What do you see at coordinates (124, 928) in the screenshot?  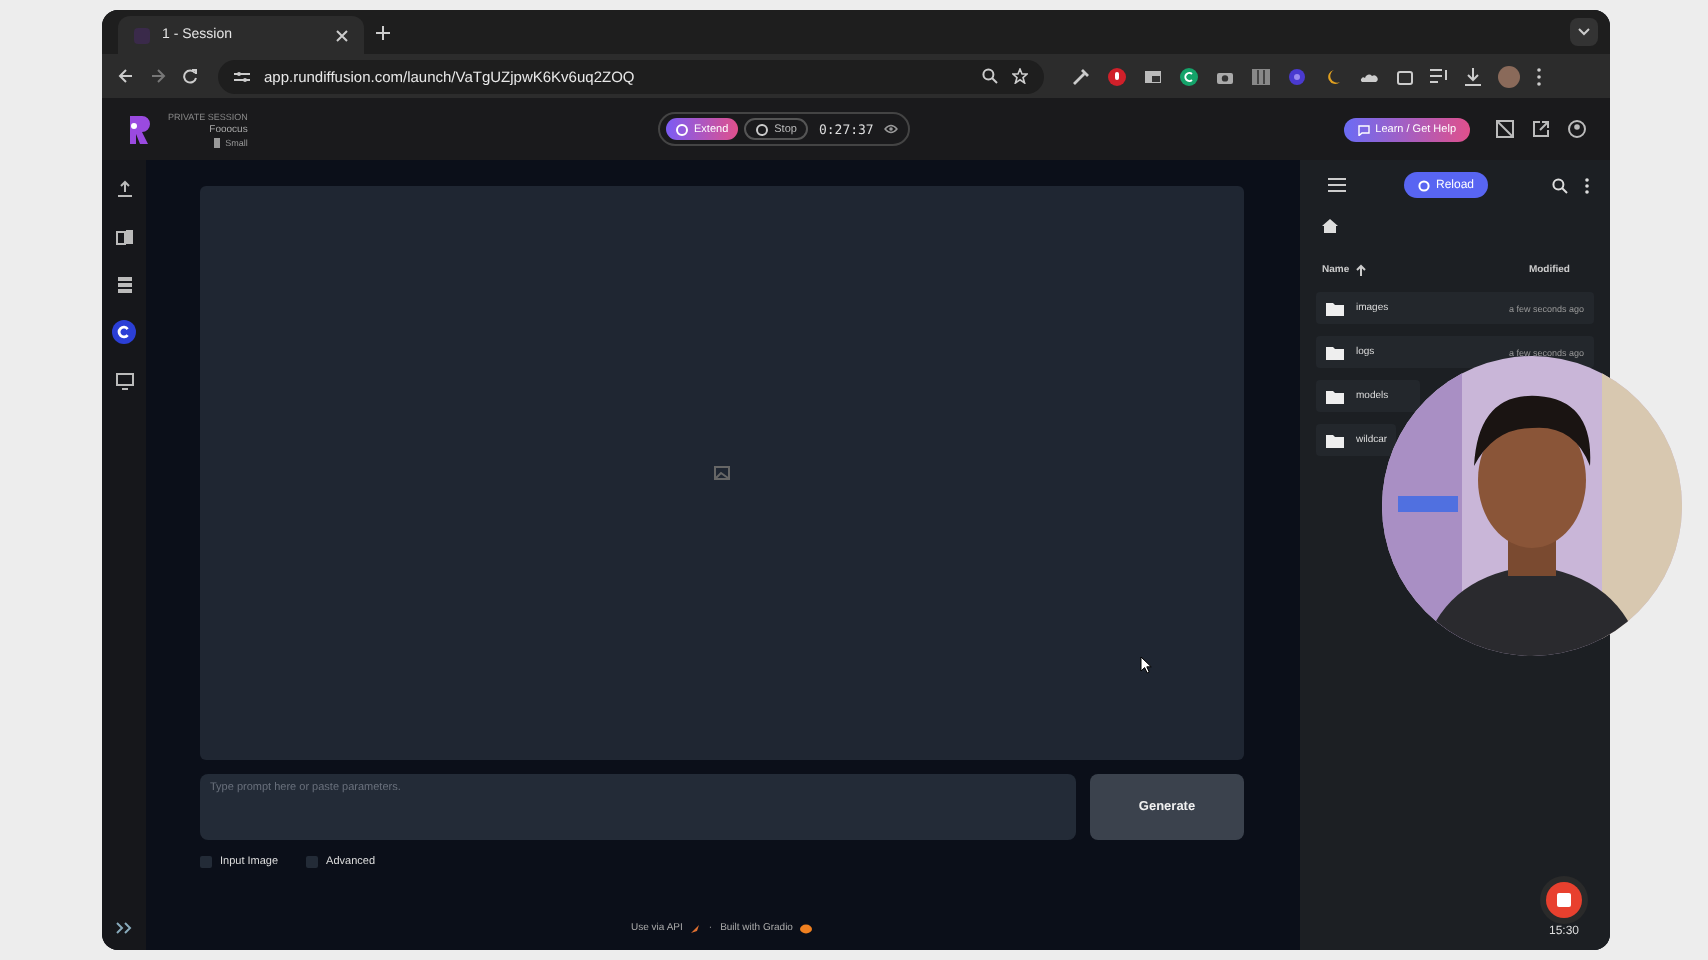 I see `expand-icon` at bounding box center [124, 928].